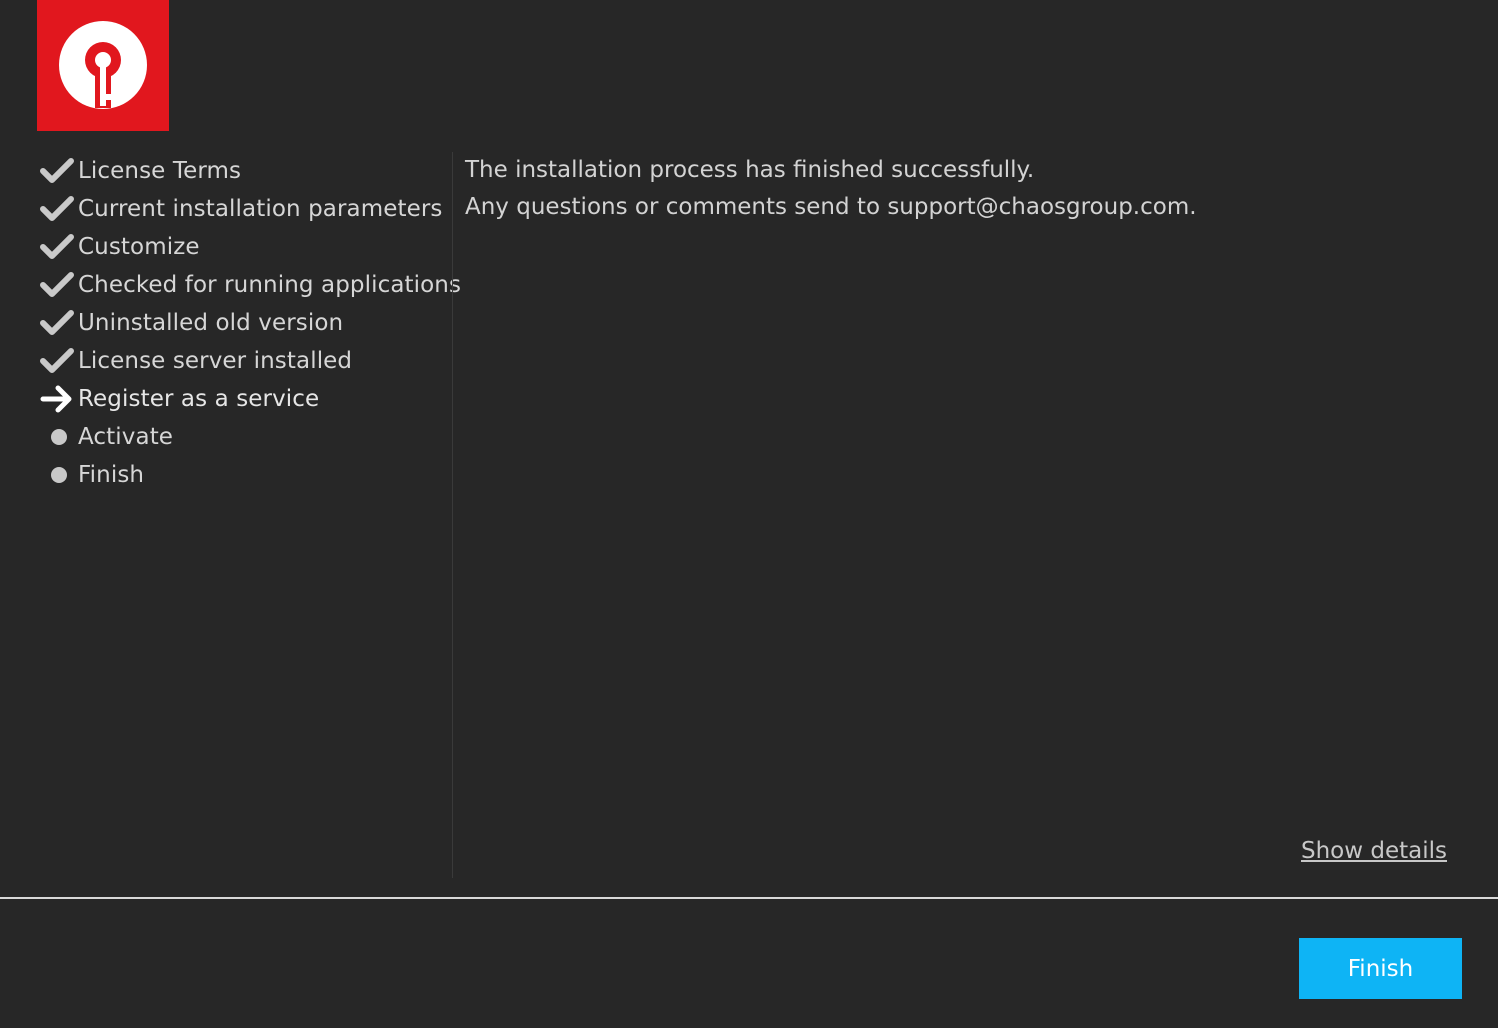 The height and width of the screenshot is (1028, 1498). Describe the element at coordinates (452, 515) in the screenshot. I see `vertical-divider` at that location.